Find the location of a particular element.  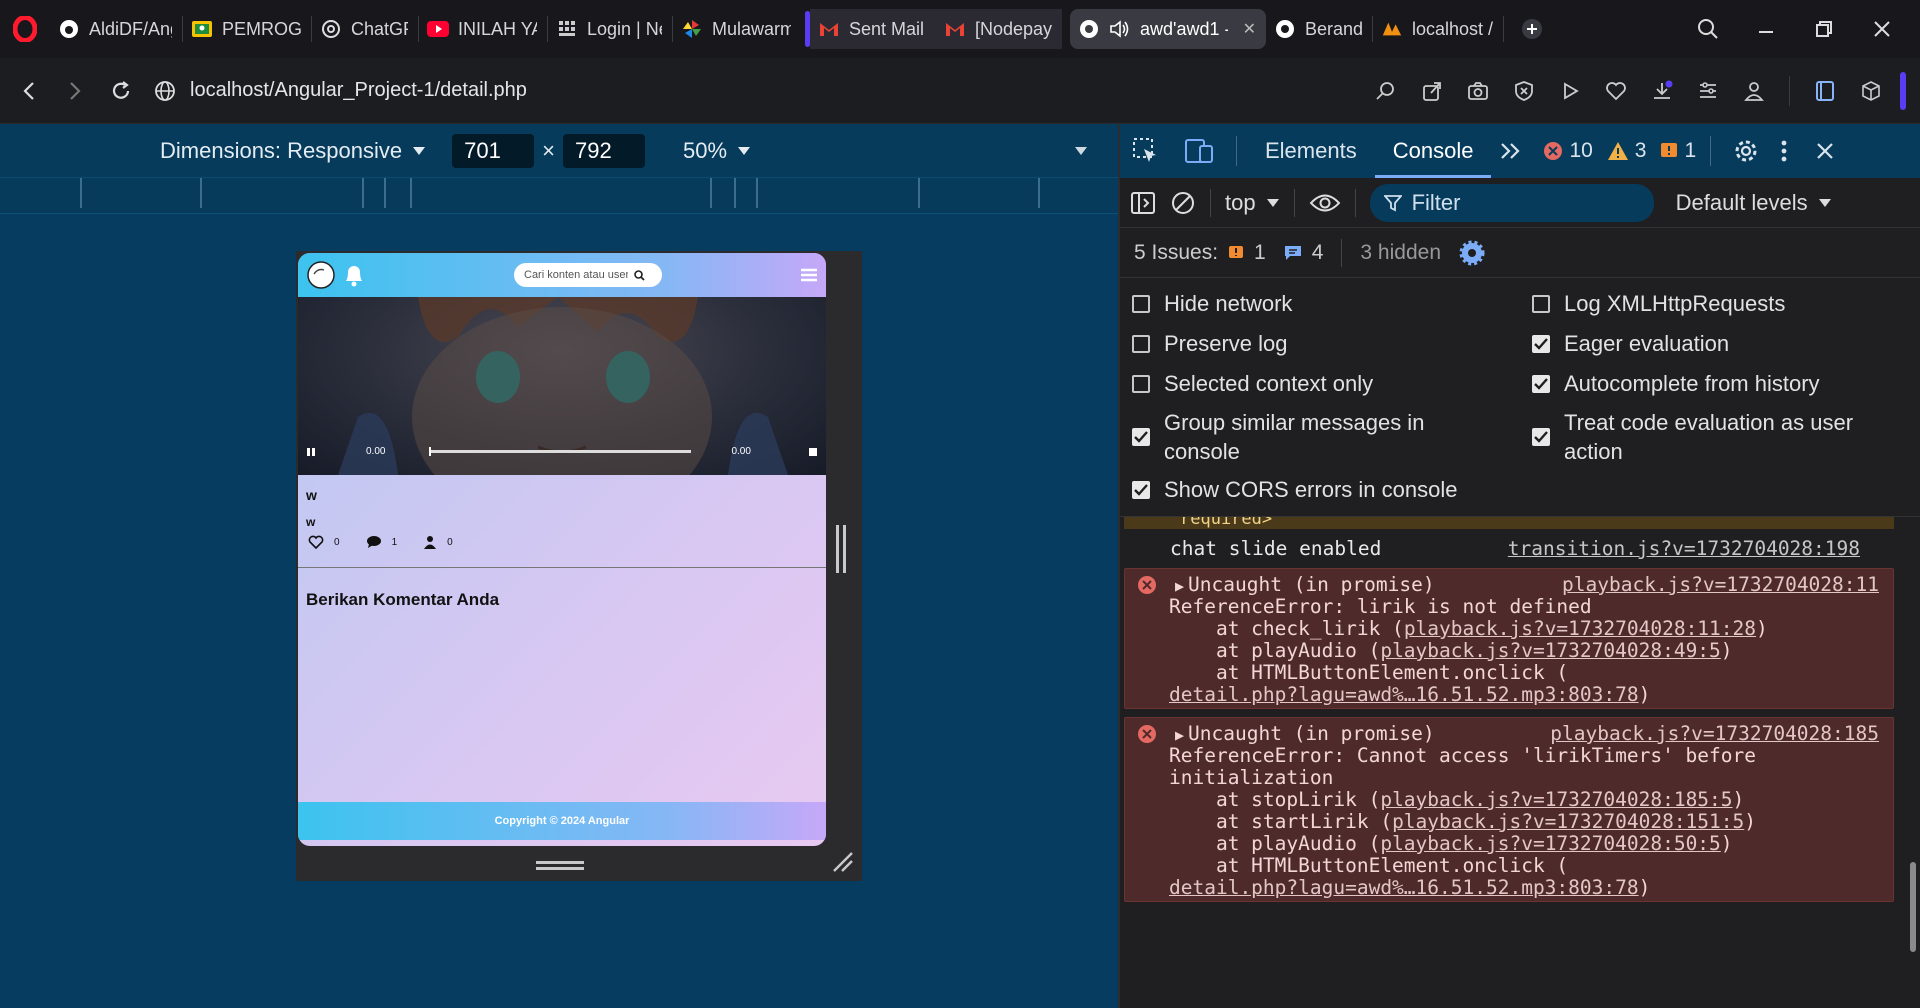

tab-login: Login | Ne is located at coordinates (610, 29).